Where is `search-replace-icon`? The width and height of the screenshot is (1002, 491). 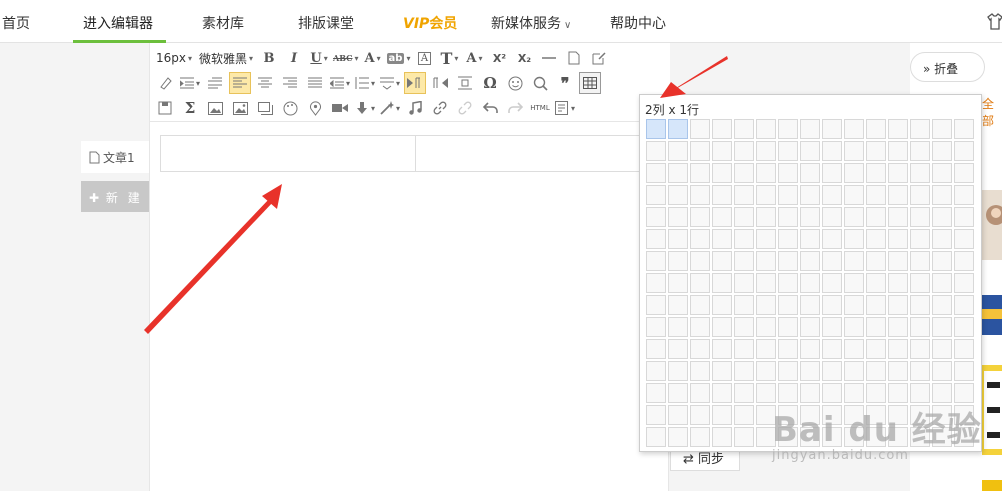 search-replace-icon is located at coordinates (540, 83).